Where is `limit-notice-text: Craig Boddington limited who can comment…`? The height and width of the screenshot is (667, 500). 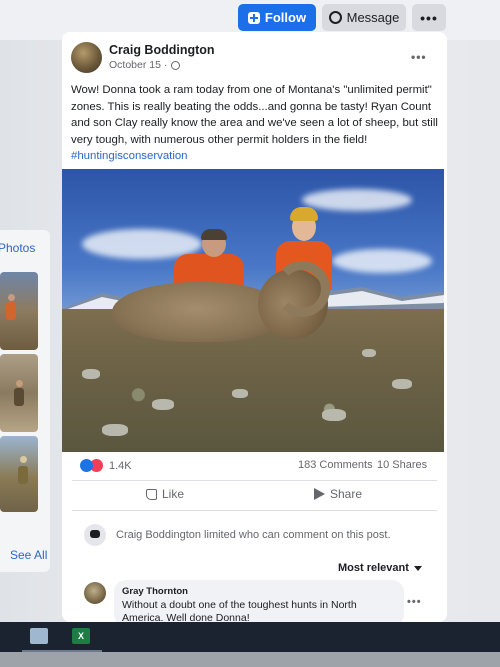 limit-notice-text: Craig Boddington limited who can comment… is located at coordinates (253, 535).